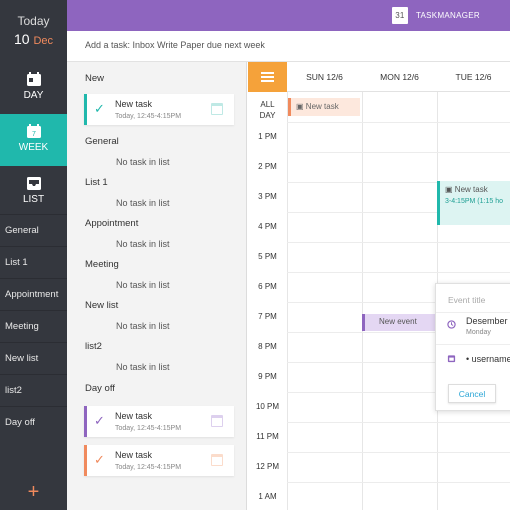 This screenshot has width=510, height=510. I want to click on day-header-tue: TUE 12/6, so click(473, 77).